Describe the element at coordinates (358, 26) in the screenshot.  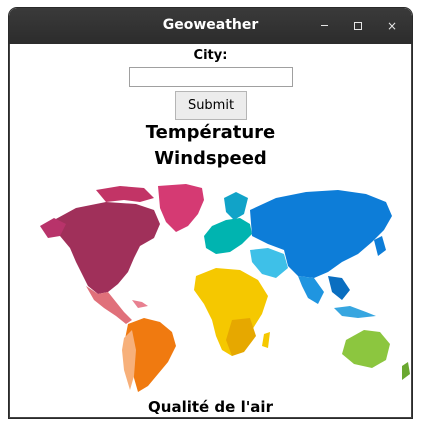
I see `maximize-icon` at that location.